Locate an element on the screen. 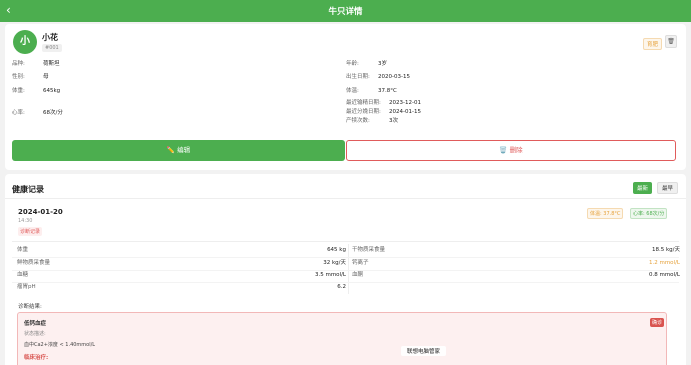 The width and height of the screenshot is (691, 365). metric-label: 钙离子 is located at coordinates (360, 263).